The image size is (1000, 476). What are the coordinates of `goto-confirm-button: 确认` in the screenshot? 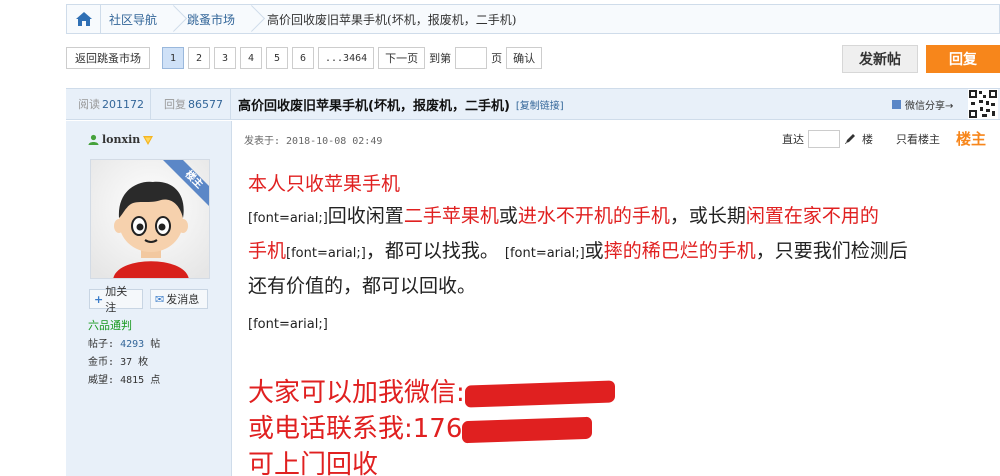 It's located at (524, 58).